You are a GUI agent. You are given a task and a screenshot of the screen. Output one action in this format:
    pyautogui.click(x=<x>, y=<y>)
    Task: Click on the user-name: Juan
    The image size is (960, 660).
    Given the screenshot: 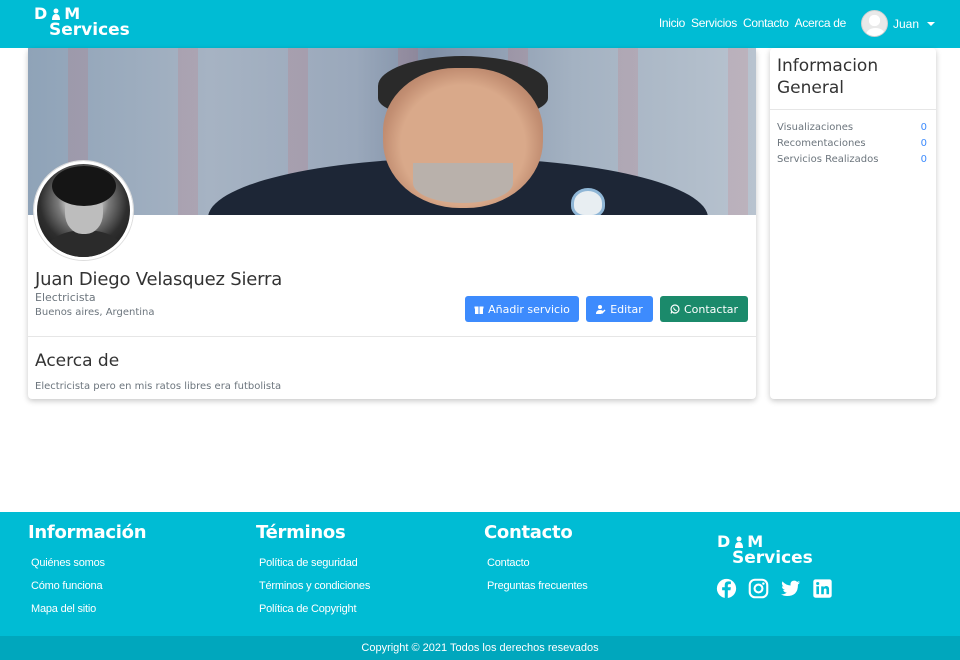 What is the action you would take?
    pyautogui.click(x=906, y=23)
    